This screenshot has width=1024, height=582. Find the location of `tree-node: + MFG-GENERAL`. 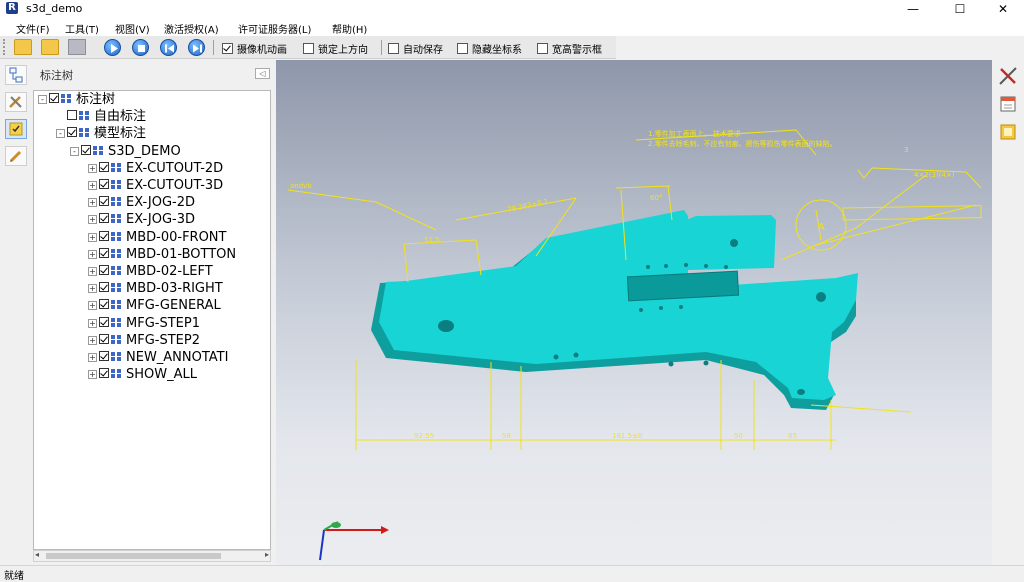

tree-node: + MFG-GENERAL is located at coordinates (154, 305).